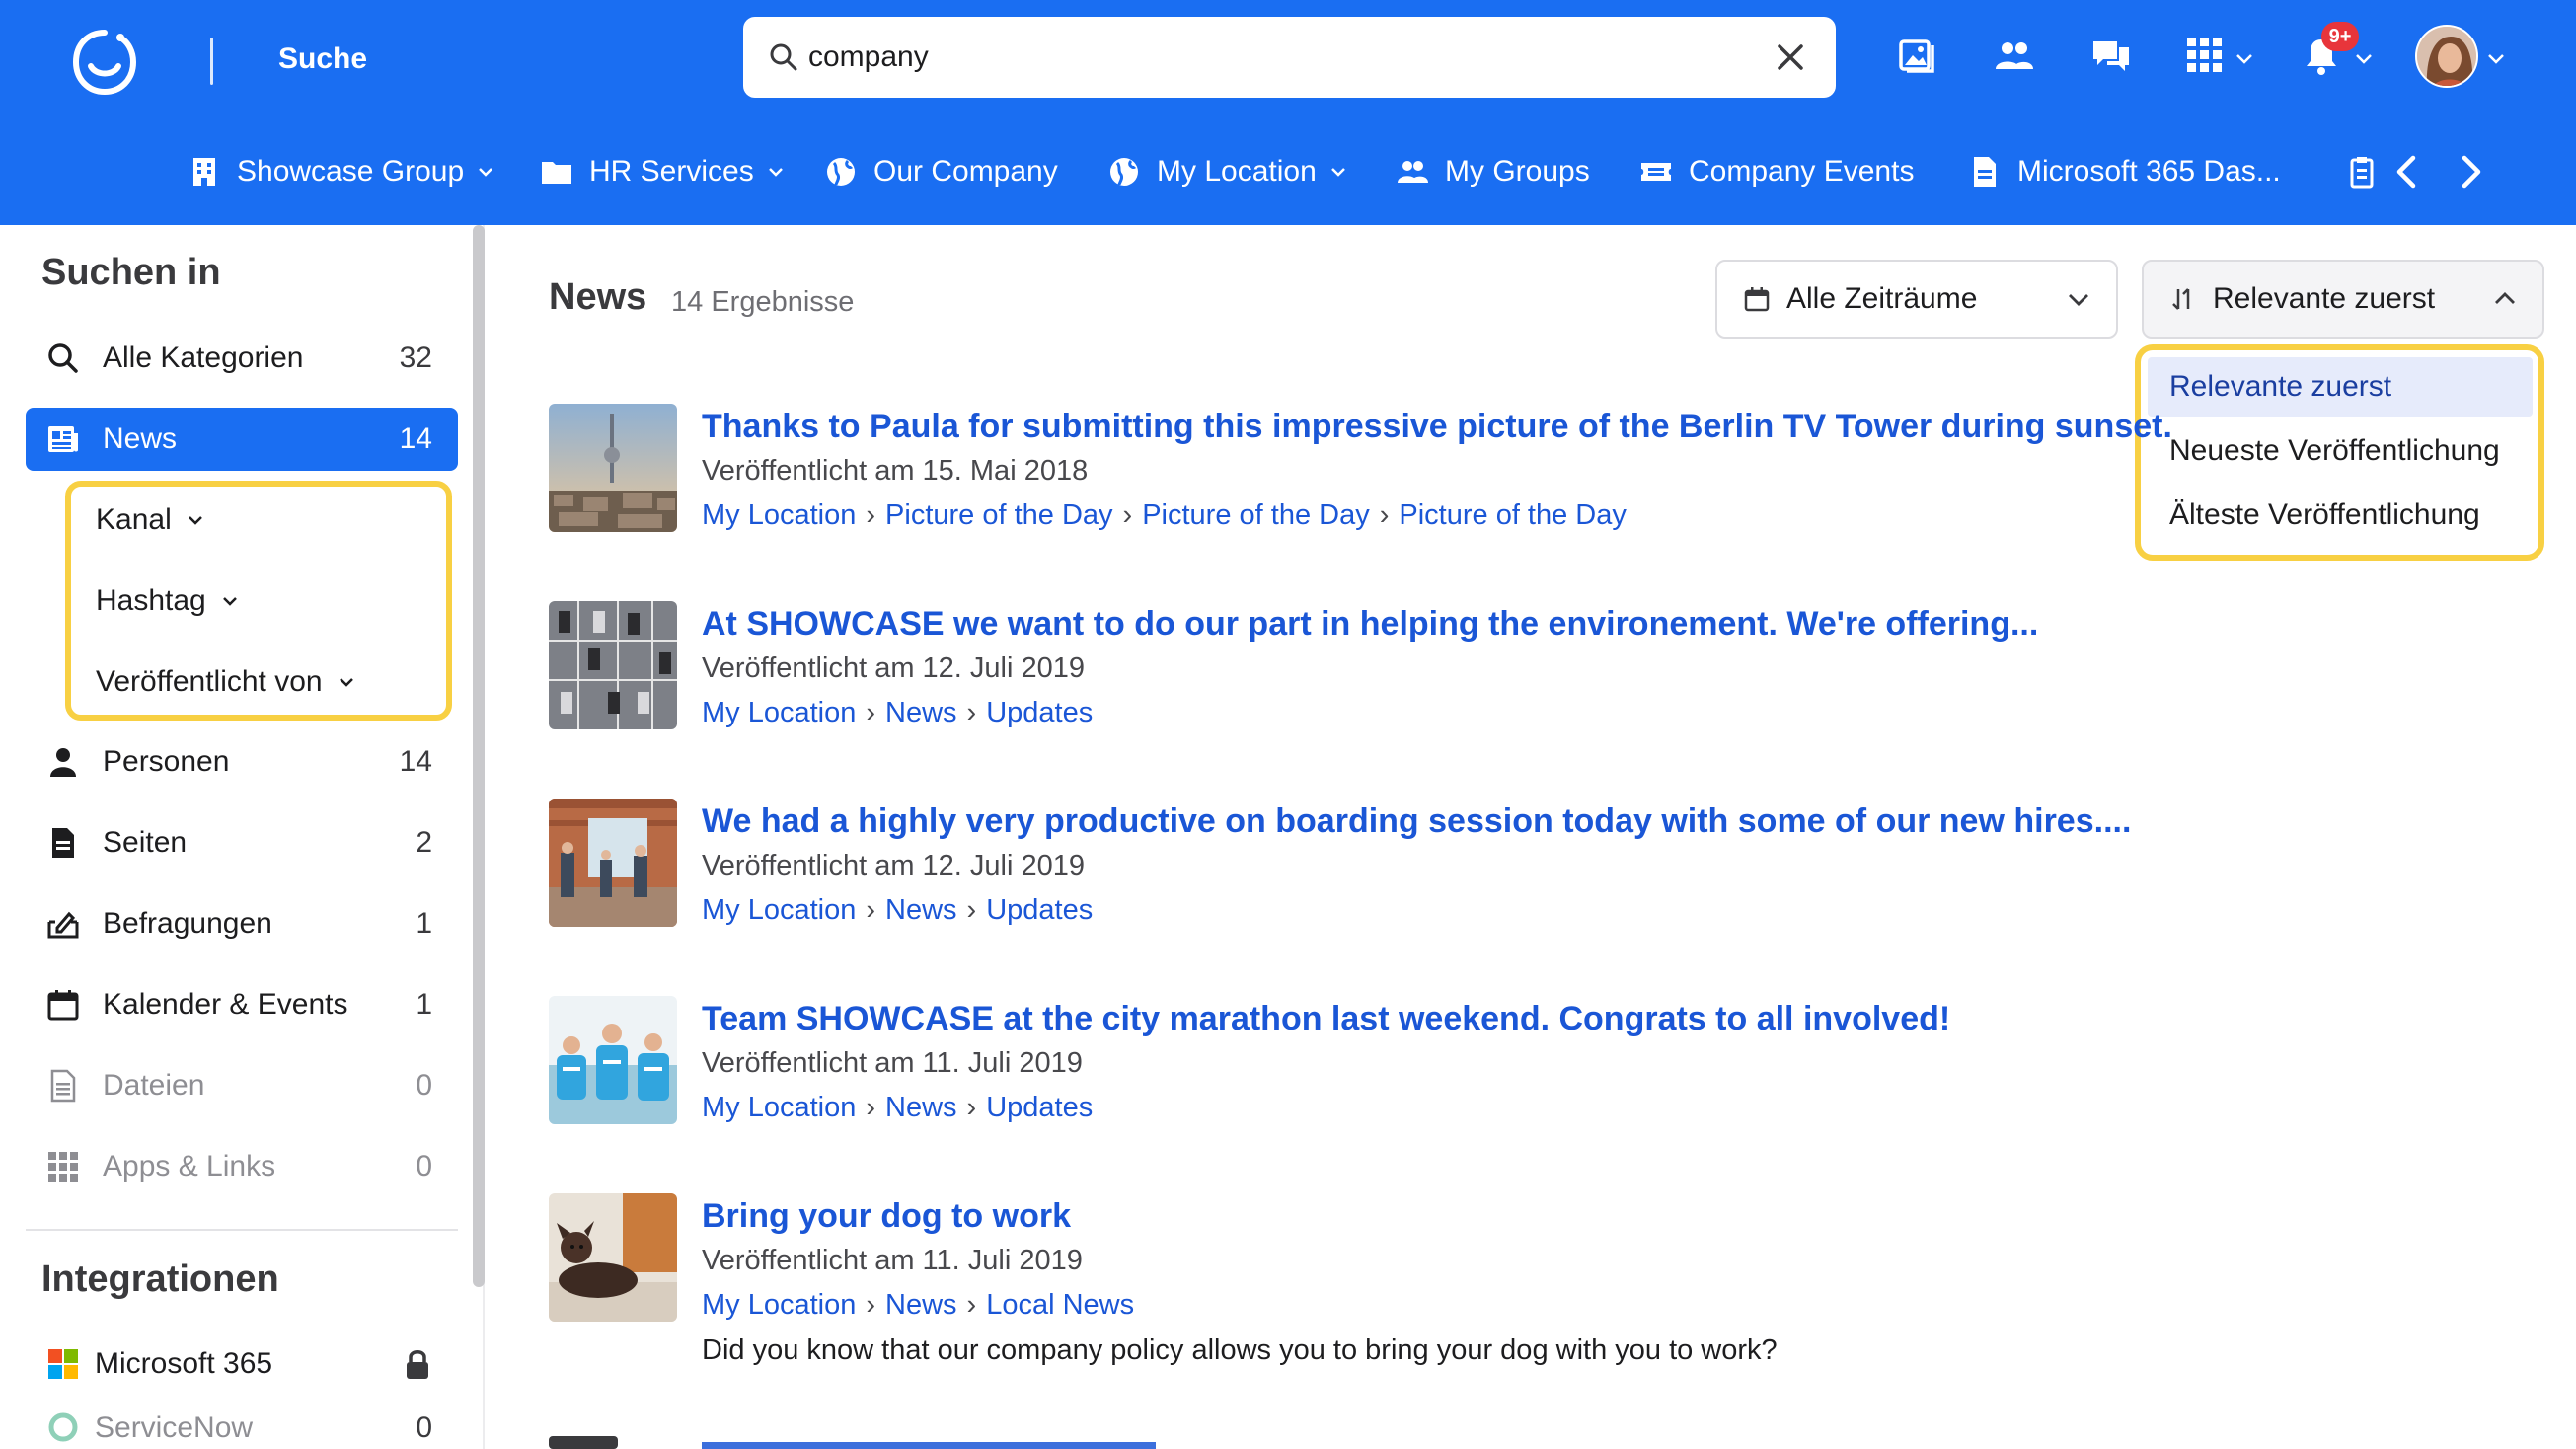  What do you see at coordinates (1252, 57) in the screenshot?
I see `search-input` at bounding box center [1252, 57].